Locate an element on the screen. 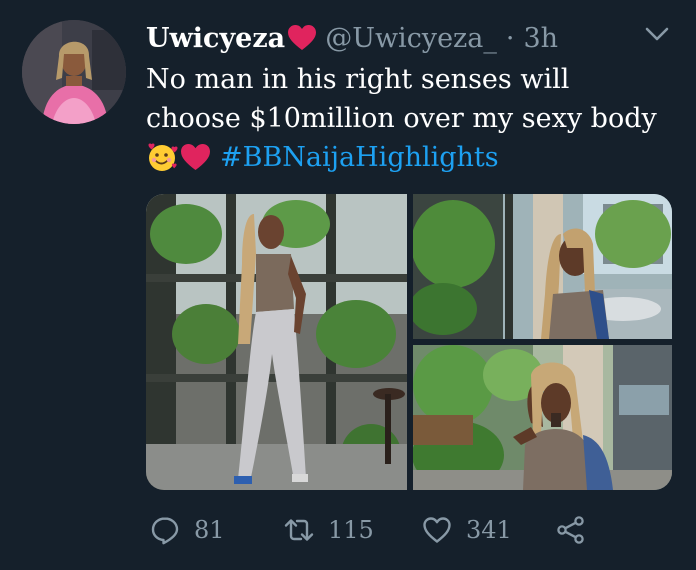  handle: @Uwicyeza_ is located at coordinates (411, 38).